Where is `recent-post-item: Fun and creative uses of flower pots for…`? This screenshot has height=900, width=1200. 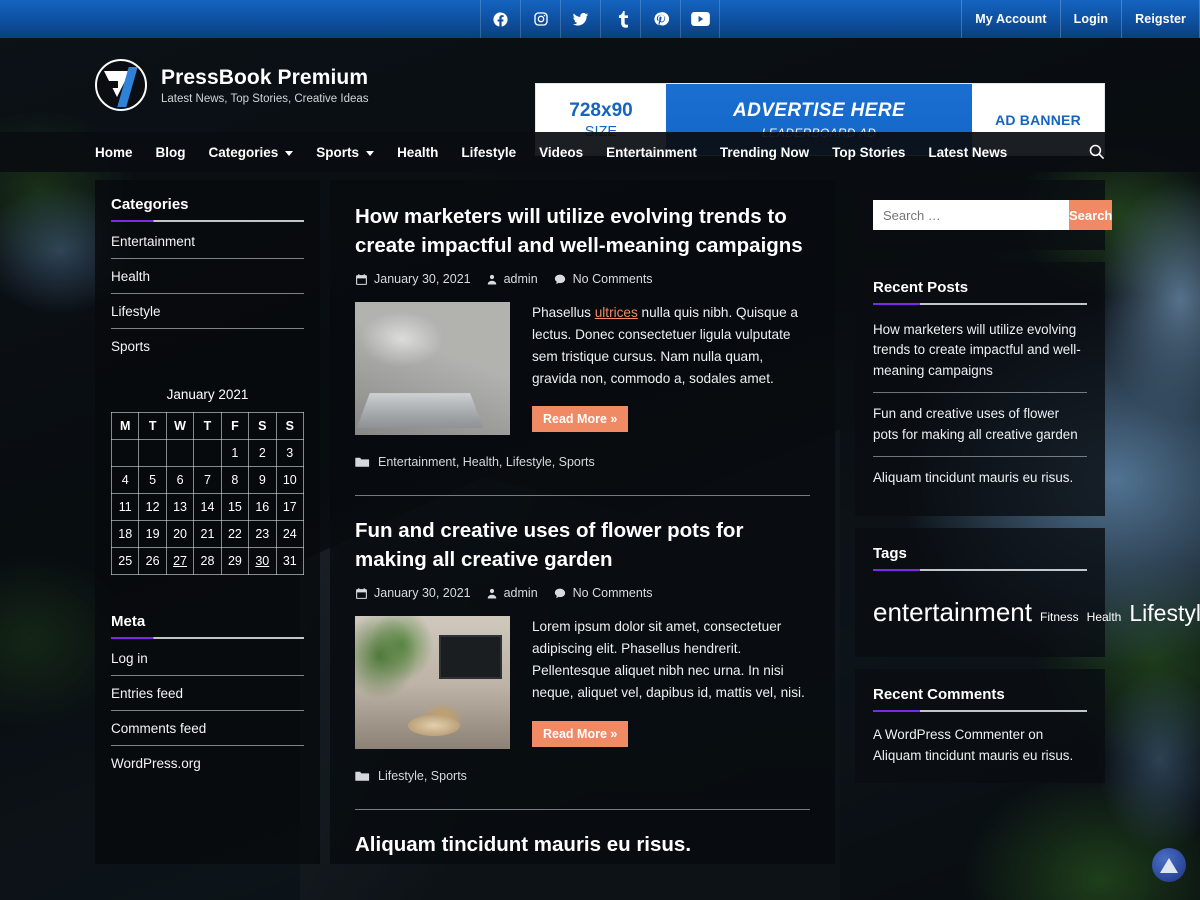 recent-post-item: Fun and creative uses of flower pots for… is located at coordinates (980, 425).